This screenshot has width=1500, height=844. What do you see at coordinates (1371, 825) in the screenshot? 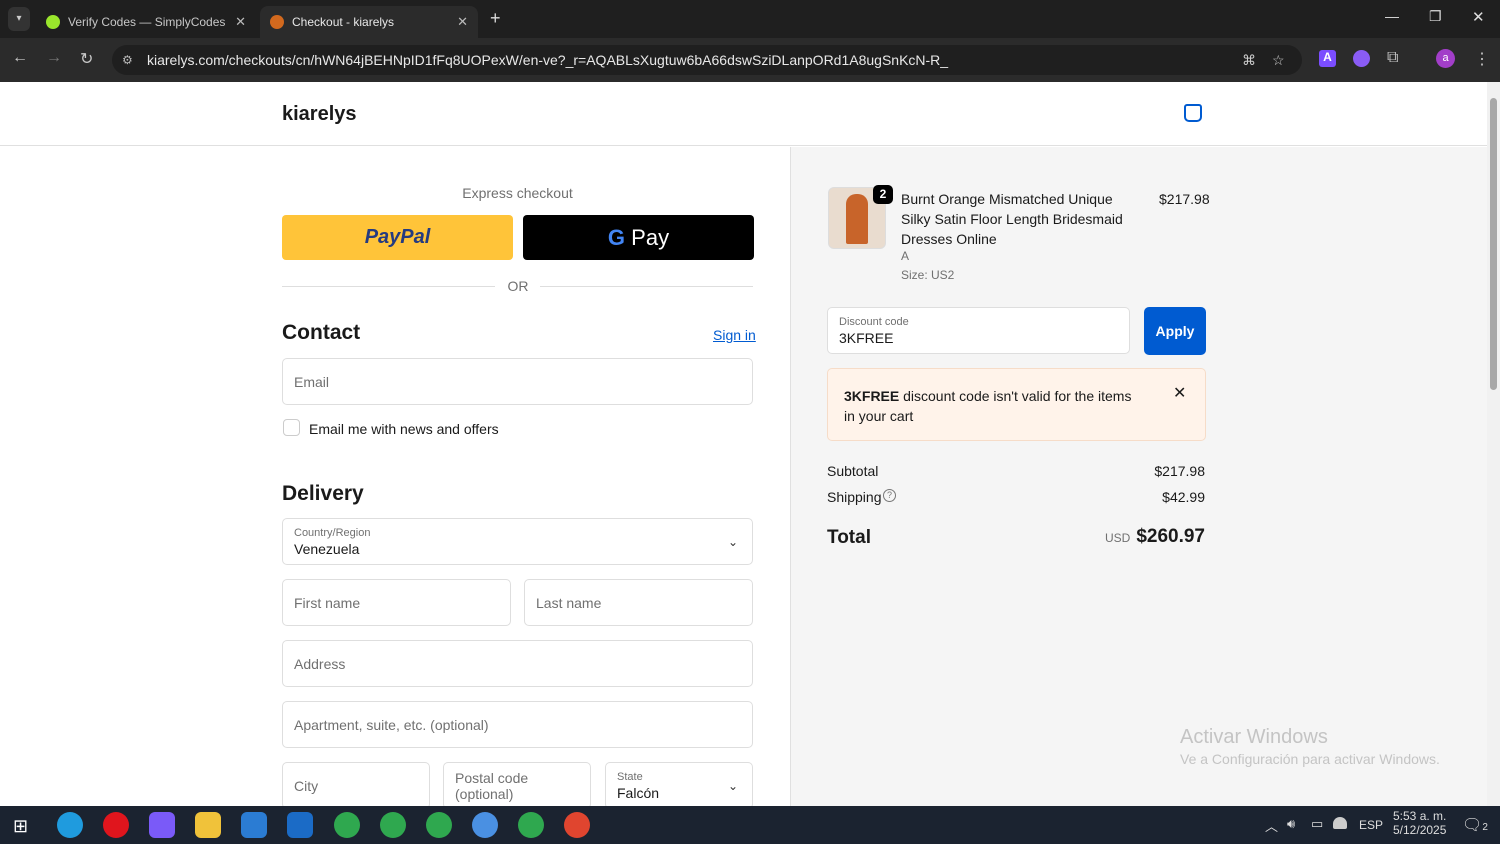
I see `language-indicator: ESP` at bounding box center [1371, 825].